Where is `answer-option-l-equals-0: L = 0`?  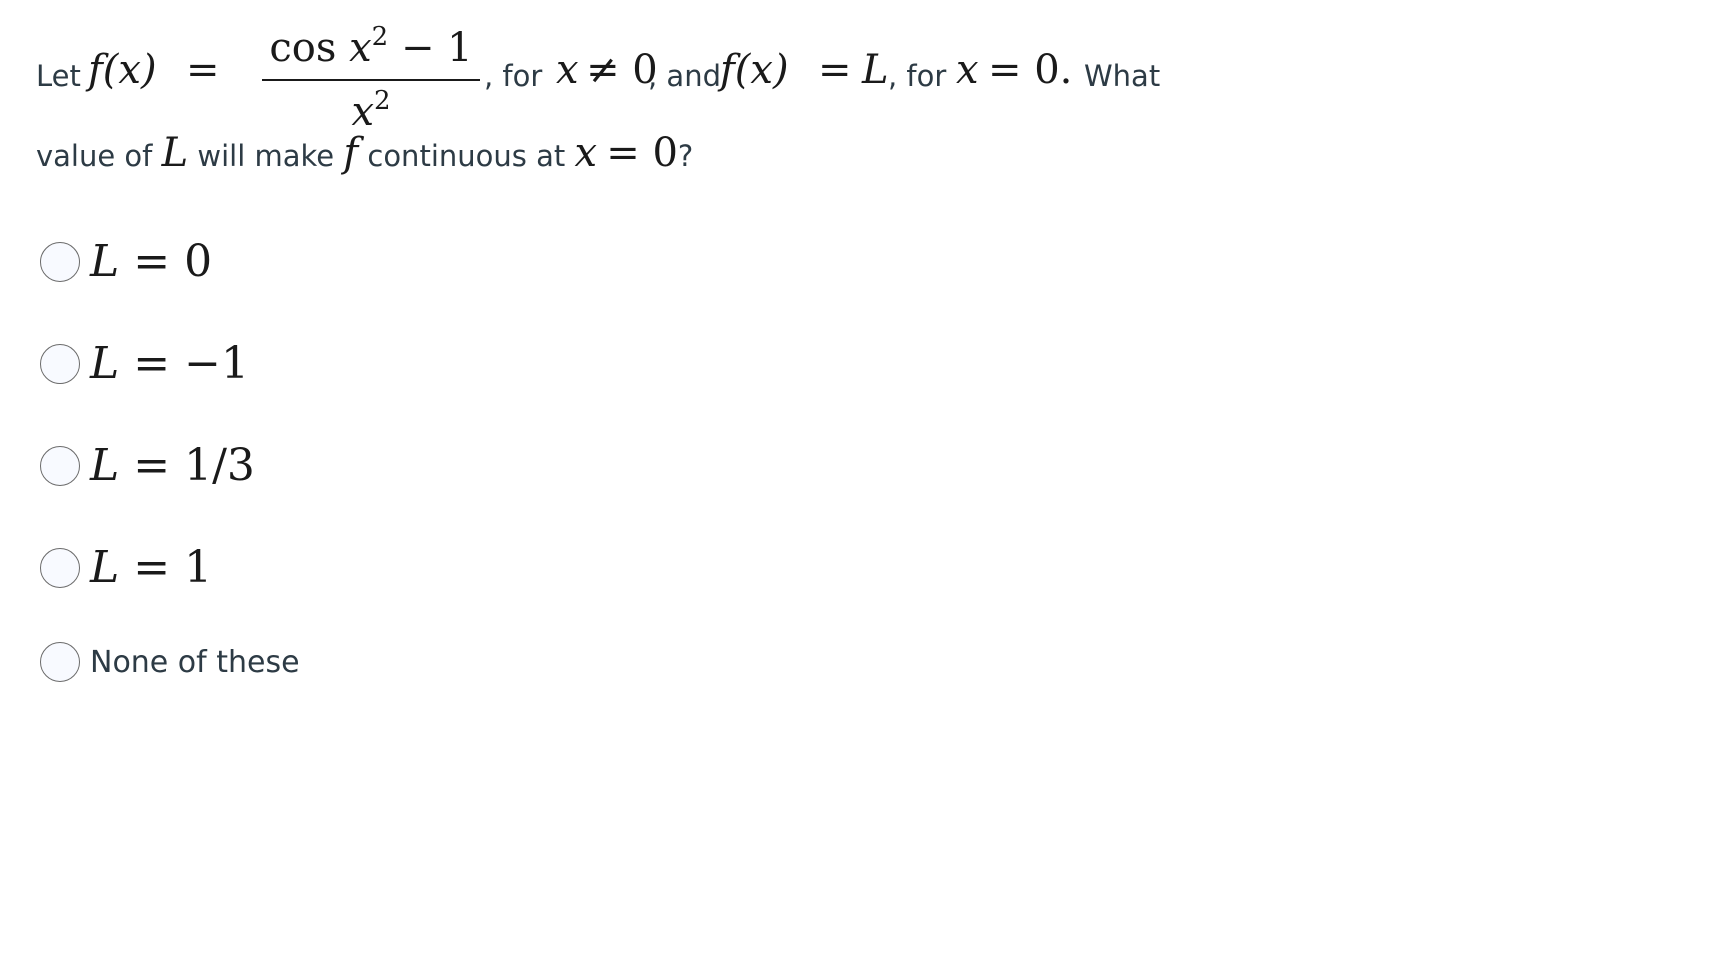 answer-option-l-equals-0: L = 0 is located at coordinates (126, 261).